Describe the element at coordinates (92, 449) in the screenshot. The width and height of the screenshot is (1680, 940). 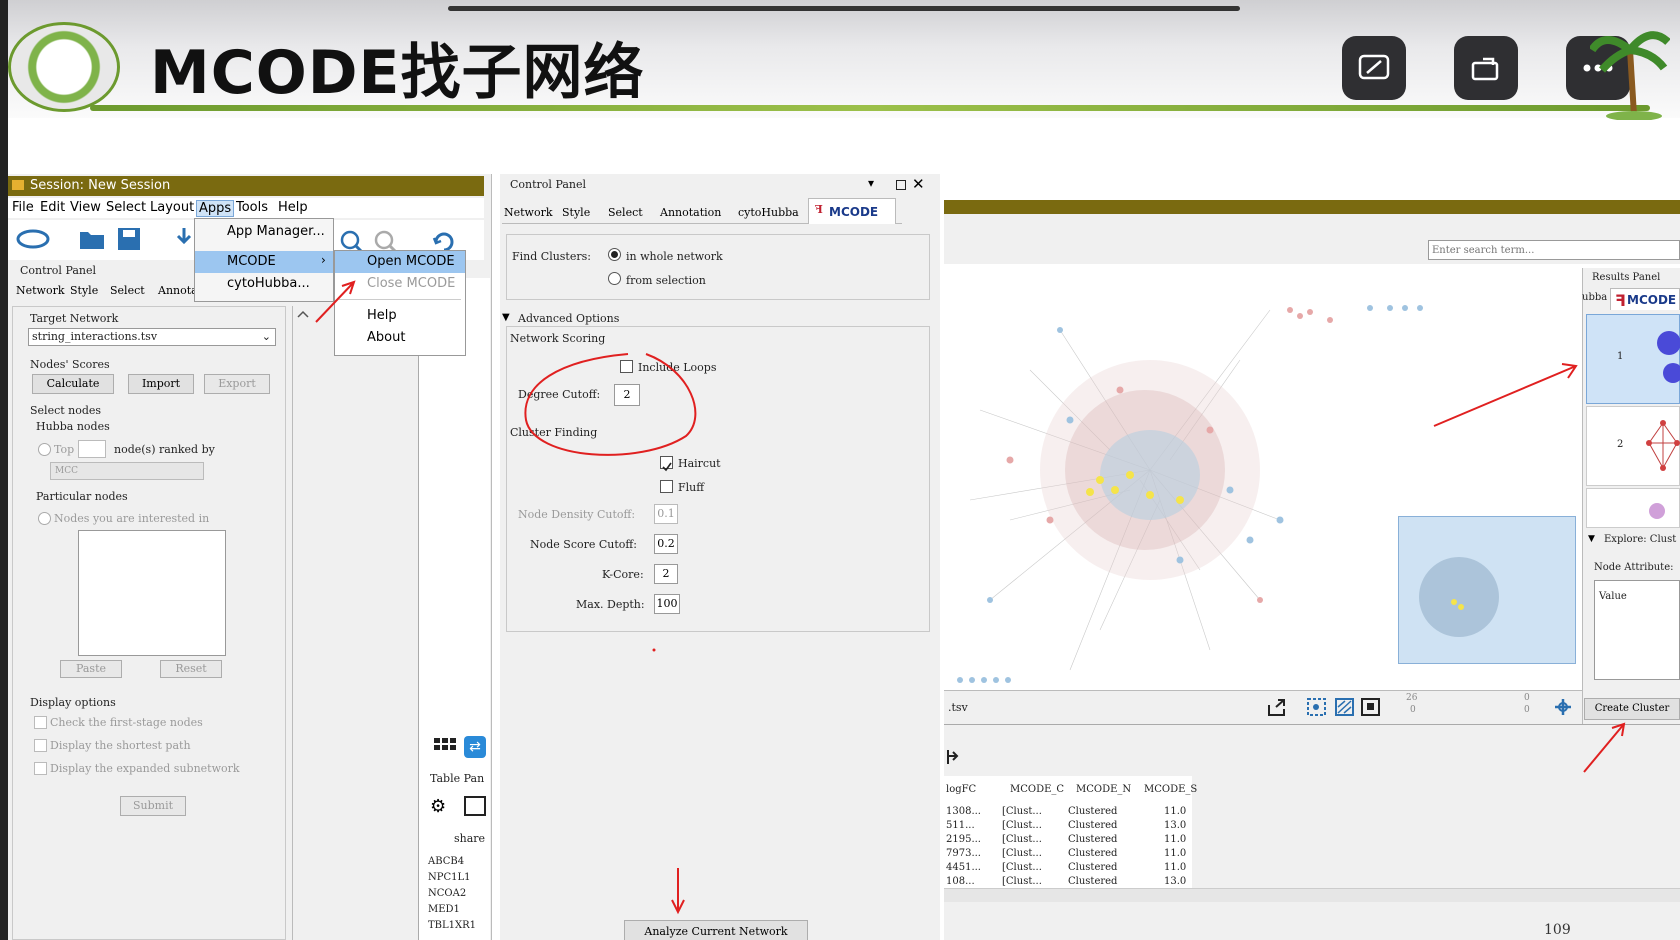
I see `top-count-input` at that location.